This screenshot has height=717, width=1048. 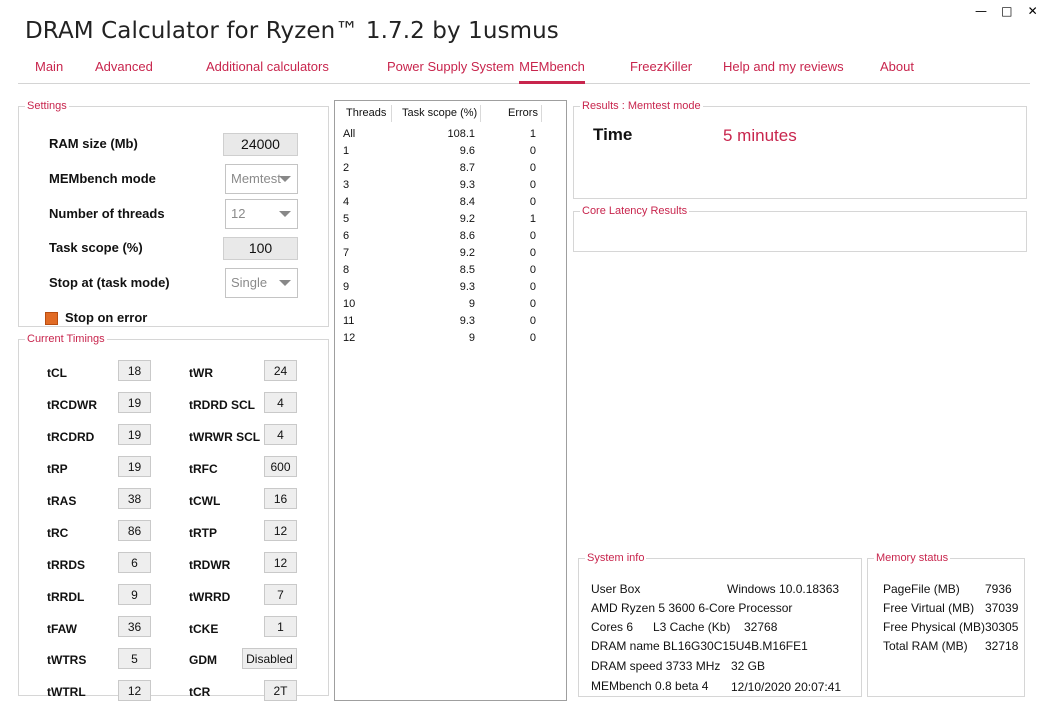 I want to click on system-cpu: AMD Ryzen 5 3600 6-Core Processor, so click(x=692, y=608).